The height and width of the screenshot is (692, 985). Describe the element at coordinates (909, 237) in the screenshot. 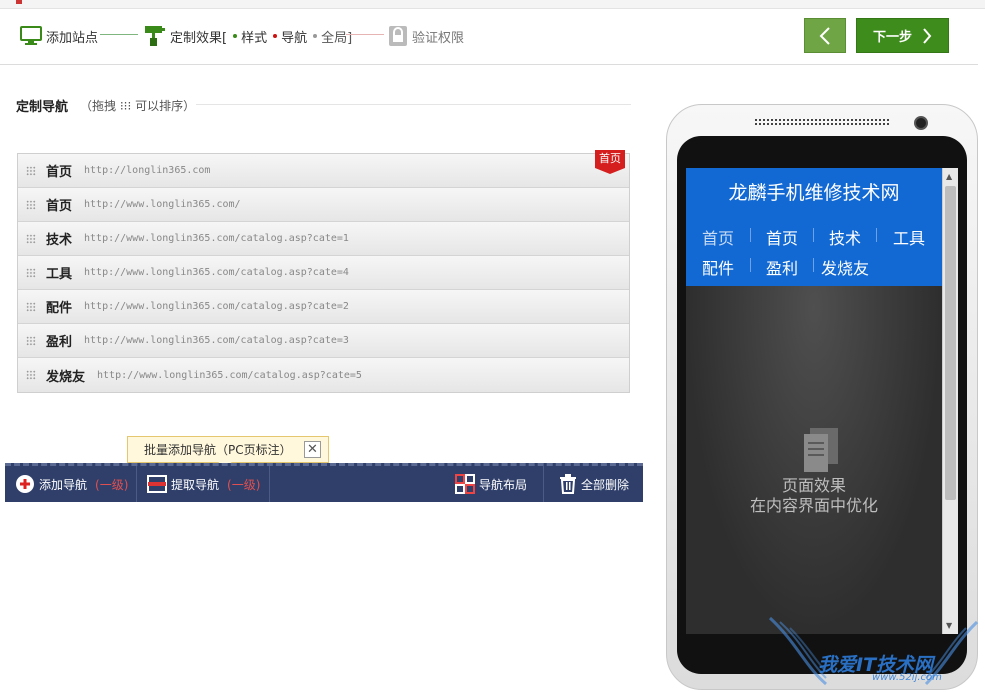

I see `mobile-nav-item: 工具` at that location.